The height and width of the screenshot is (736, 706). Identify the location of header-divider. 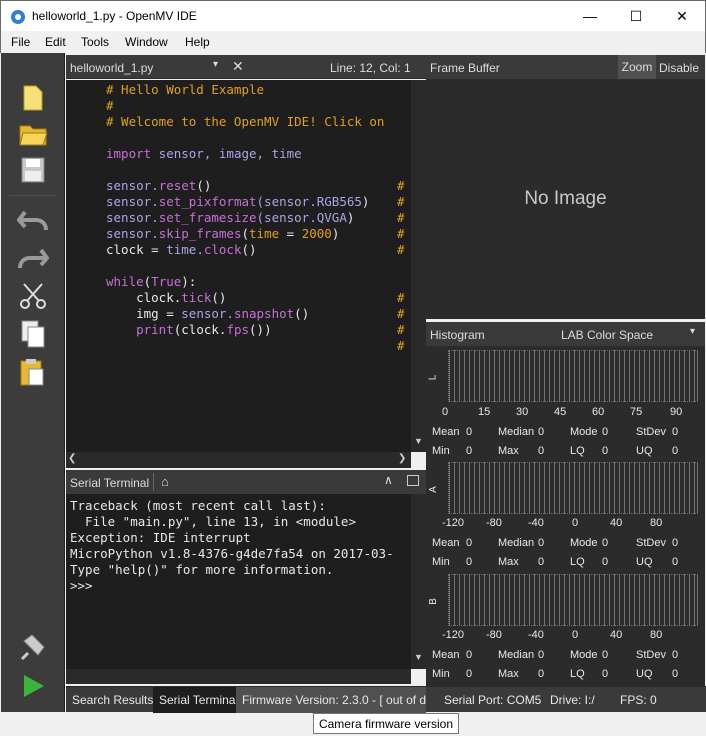
(153, 482).